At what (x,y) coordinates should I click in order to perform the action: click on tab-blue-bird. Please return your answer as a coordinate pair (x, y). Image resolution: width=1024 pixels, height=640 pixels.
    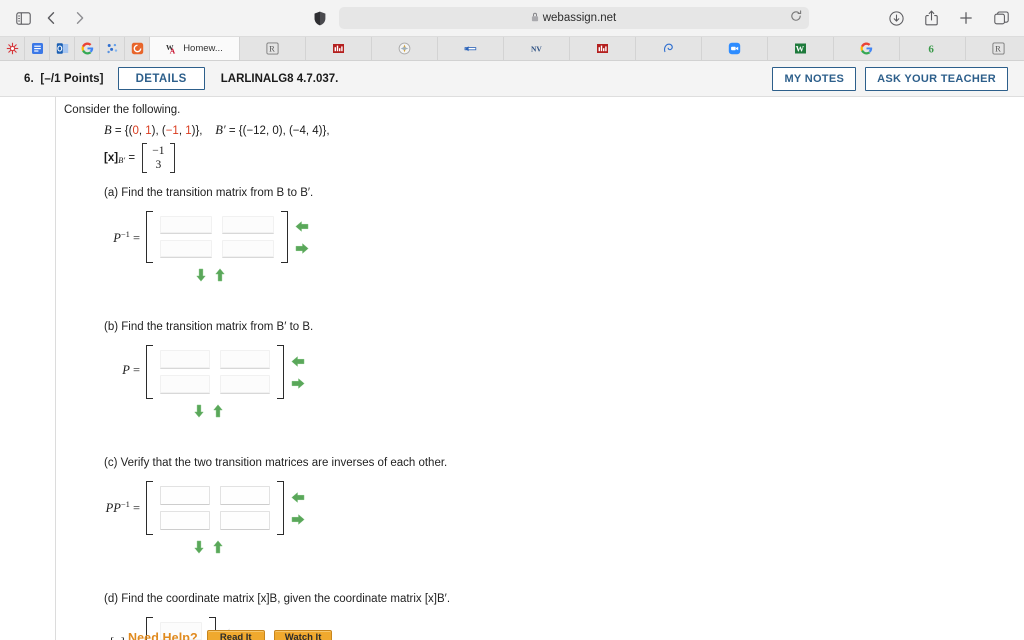
    Looking at the image, I should click on (471, 48).